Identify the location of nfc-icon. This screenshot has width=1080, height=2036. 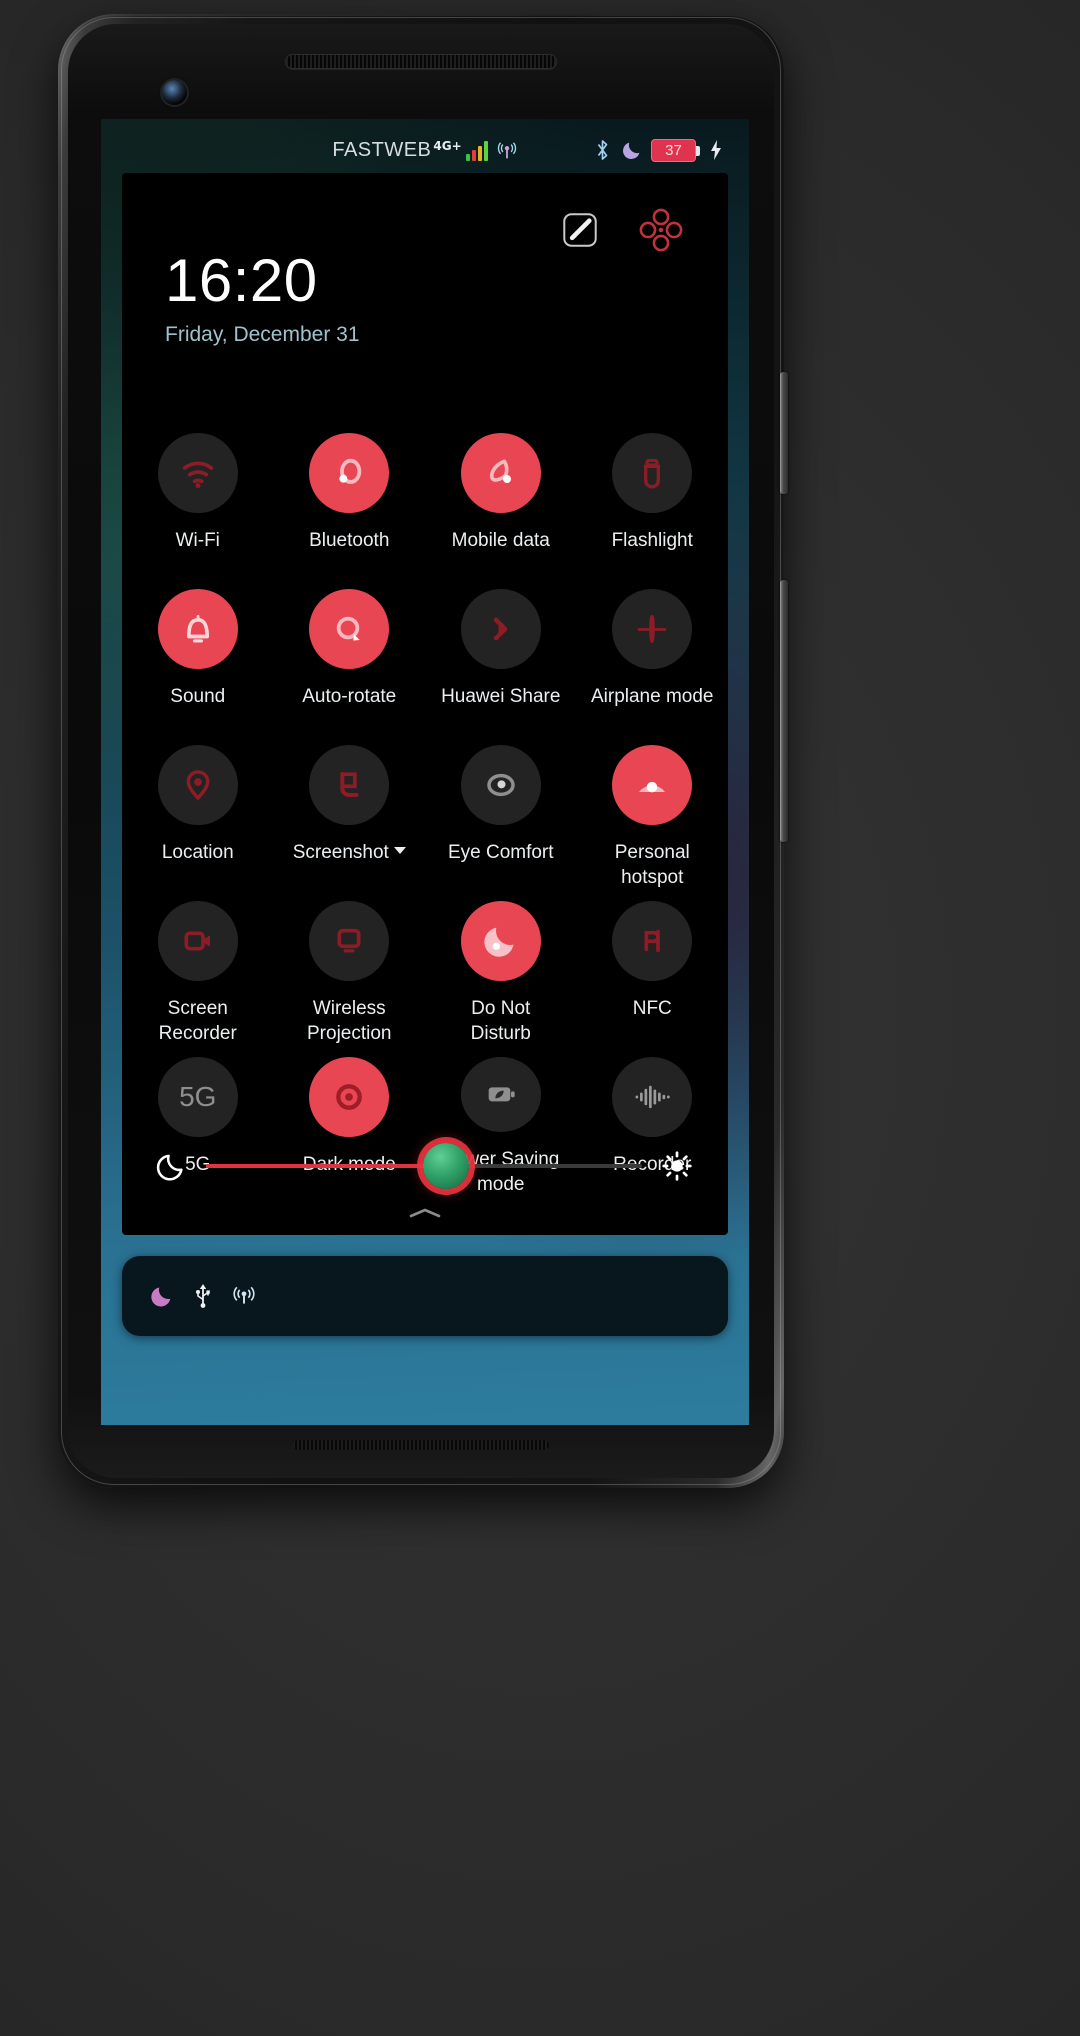
(652, 941).